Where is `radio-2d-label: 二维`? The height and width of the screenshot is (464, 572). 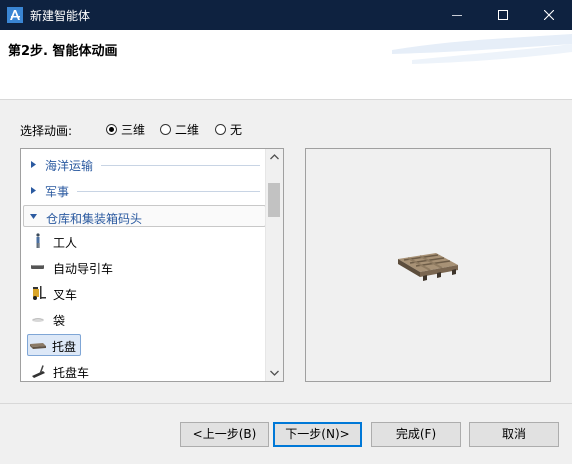 radio-2d-label: 二维 is located at coordinates (187, 129).